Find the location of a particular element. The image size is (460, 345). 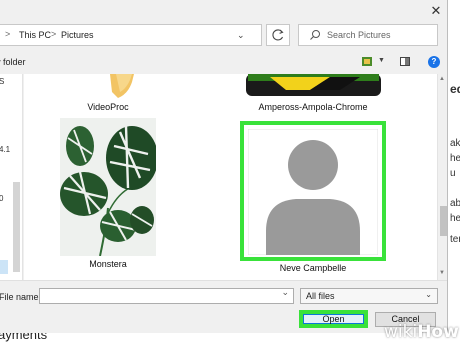

new-folder-button: w folder is located at coordinates (13, 62).